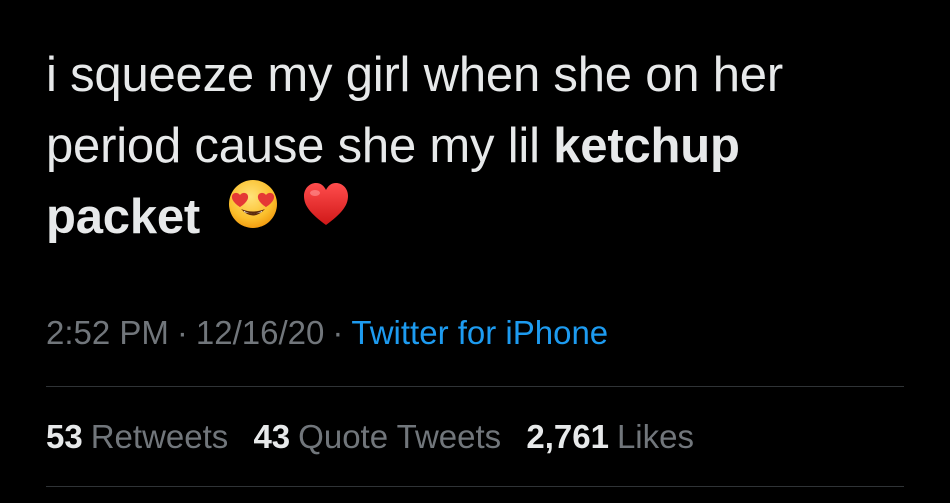 This screenshot has width=950, height=503. Describe the element at coordinates (414, 75) in the screenshot. I see `tweet-text-line-1: i squeeze my girl when she on her` at that location.